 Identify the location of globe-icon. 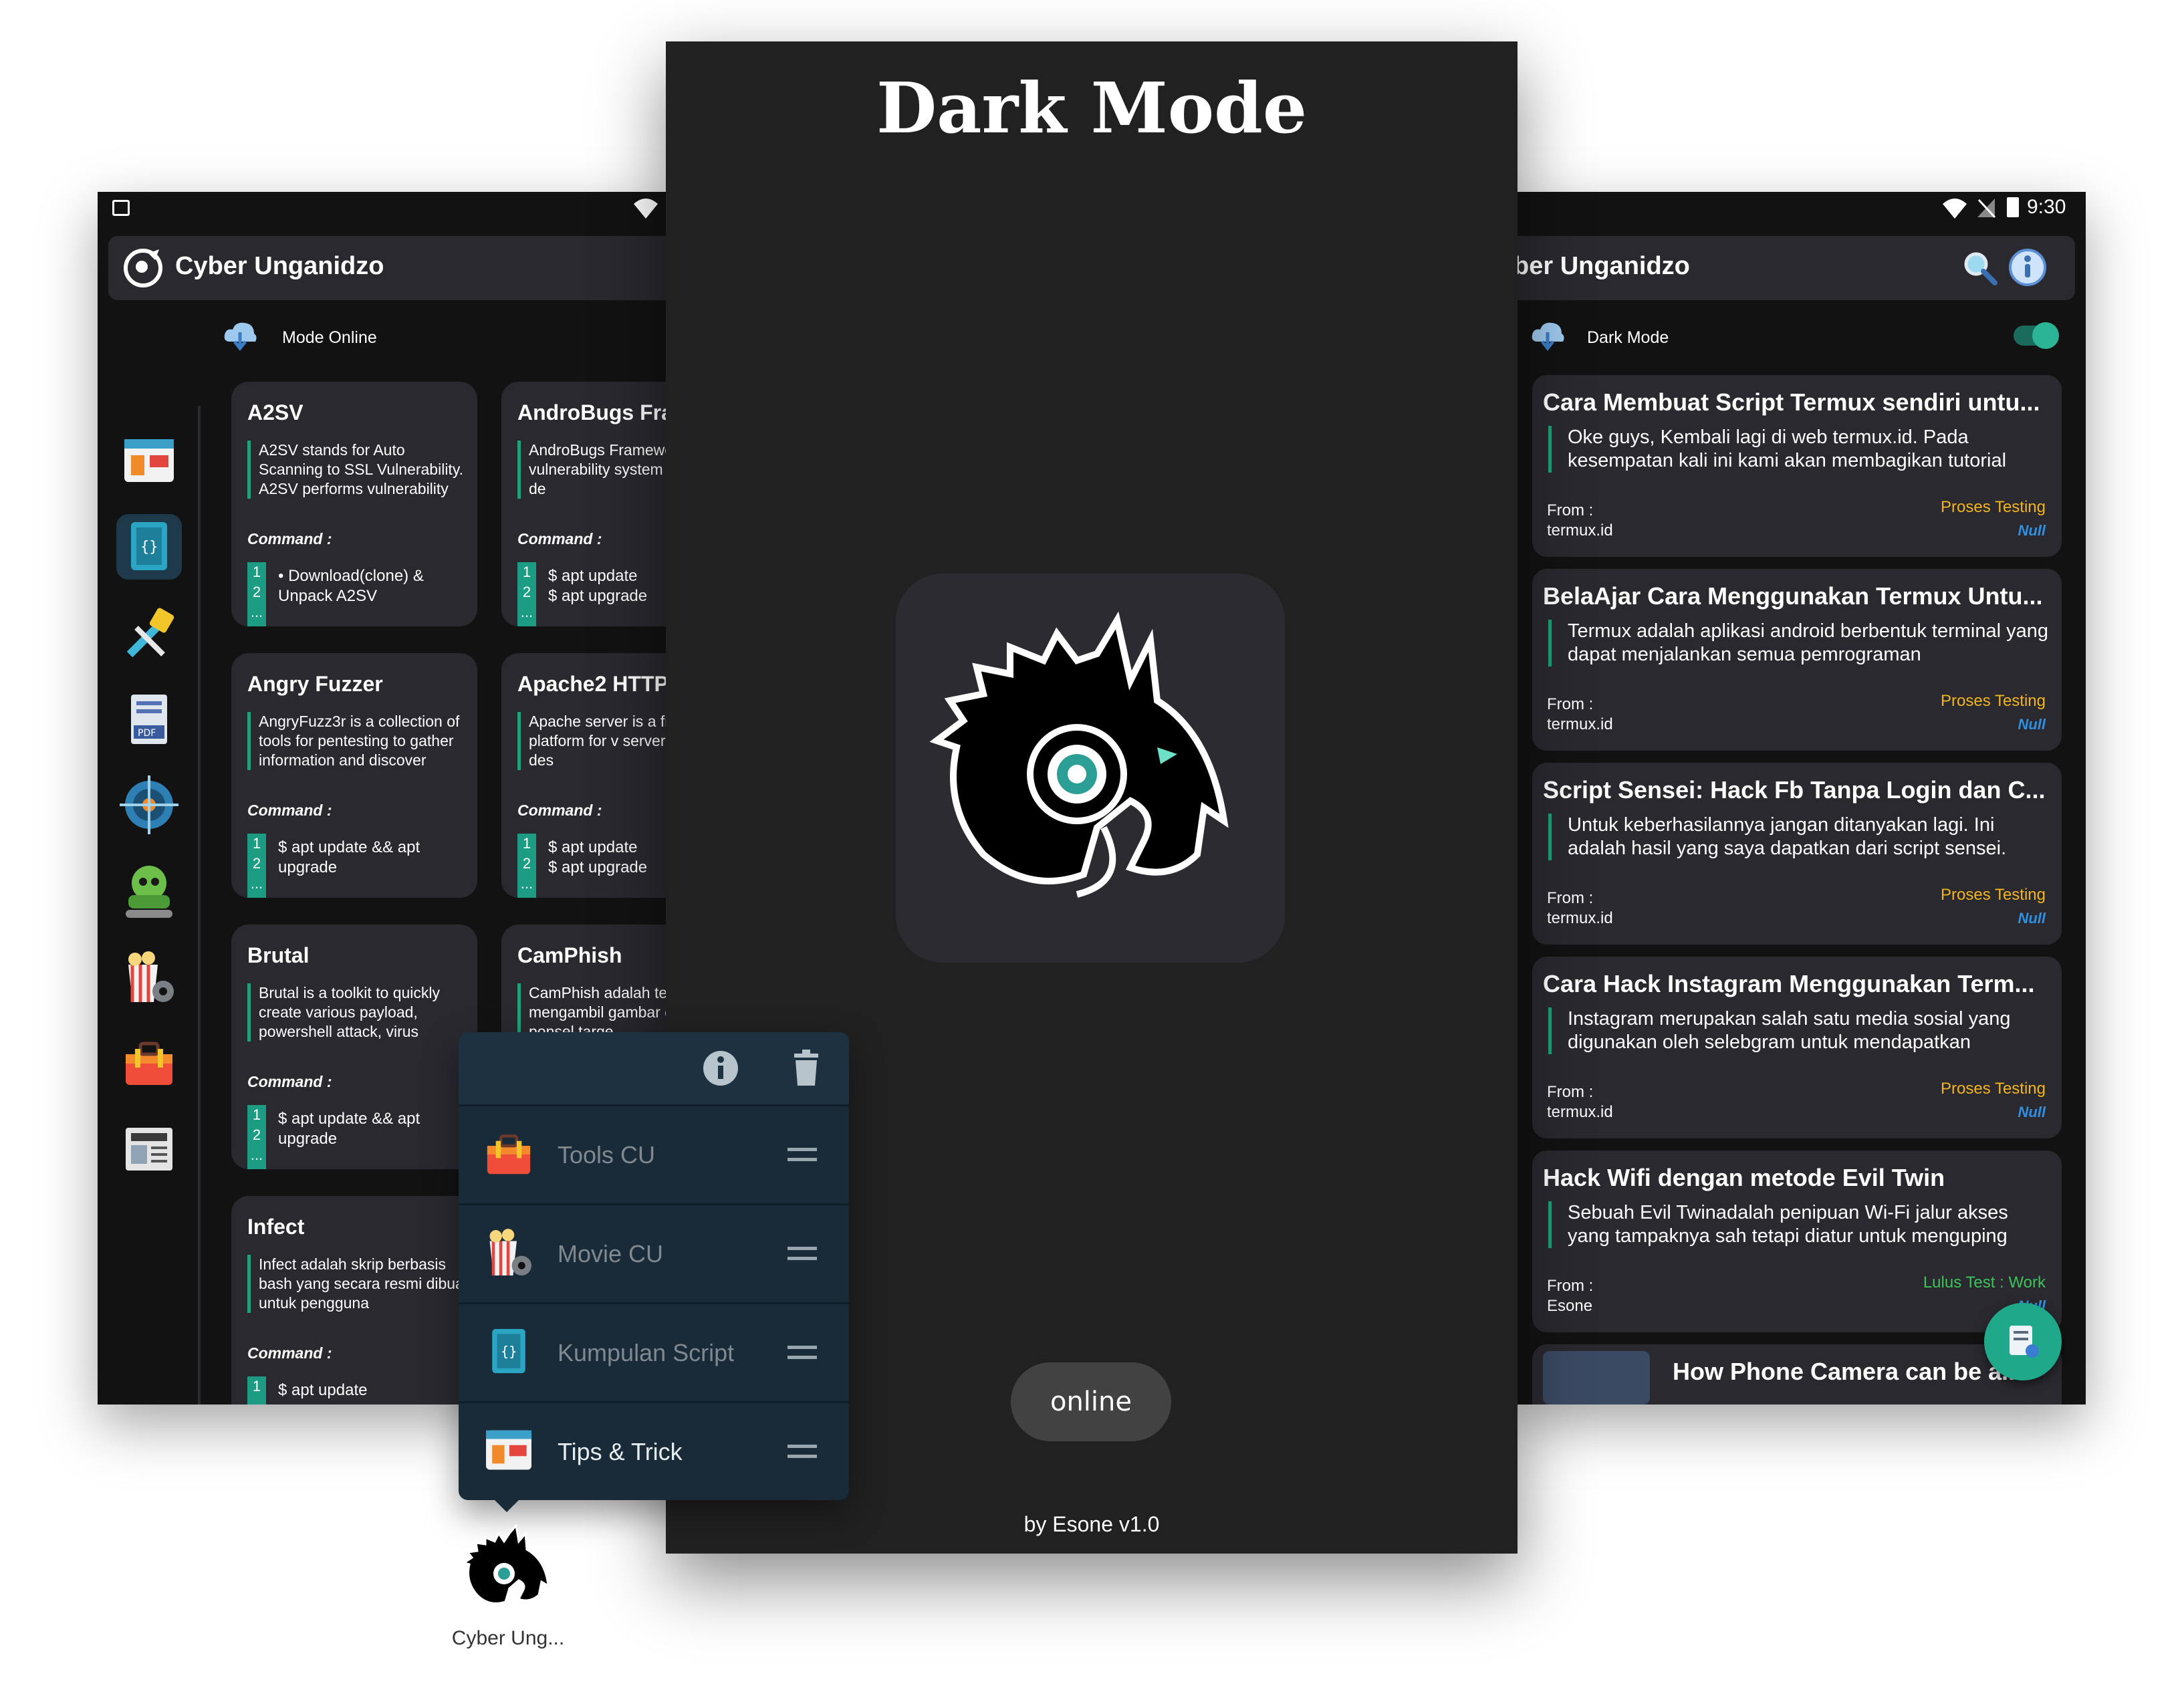
(149, 804).